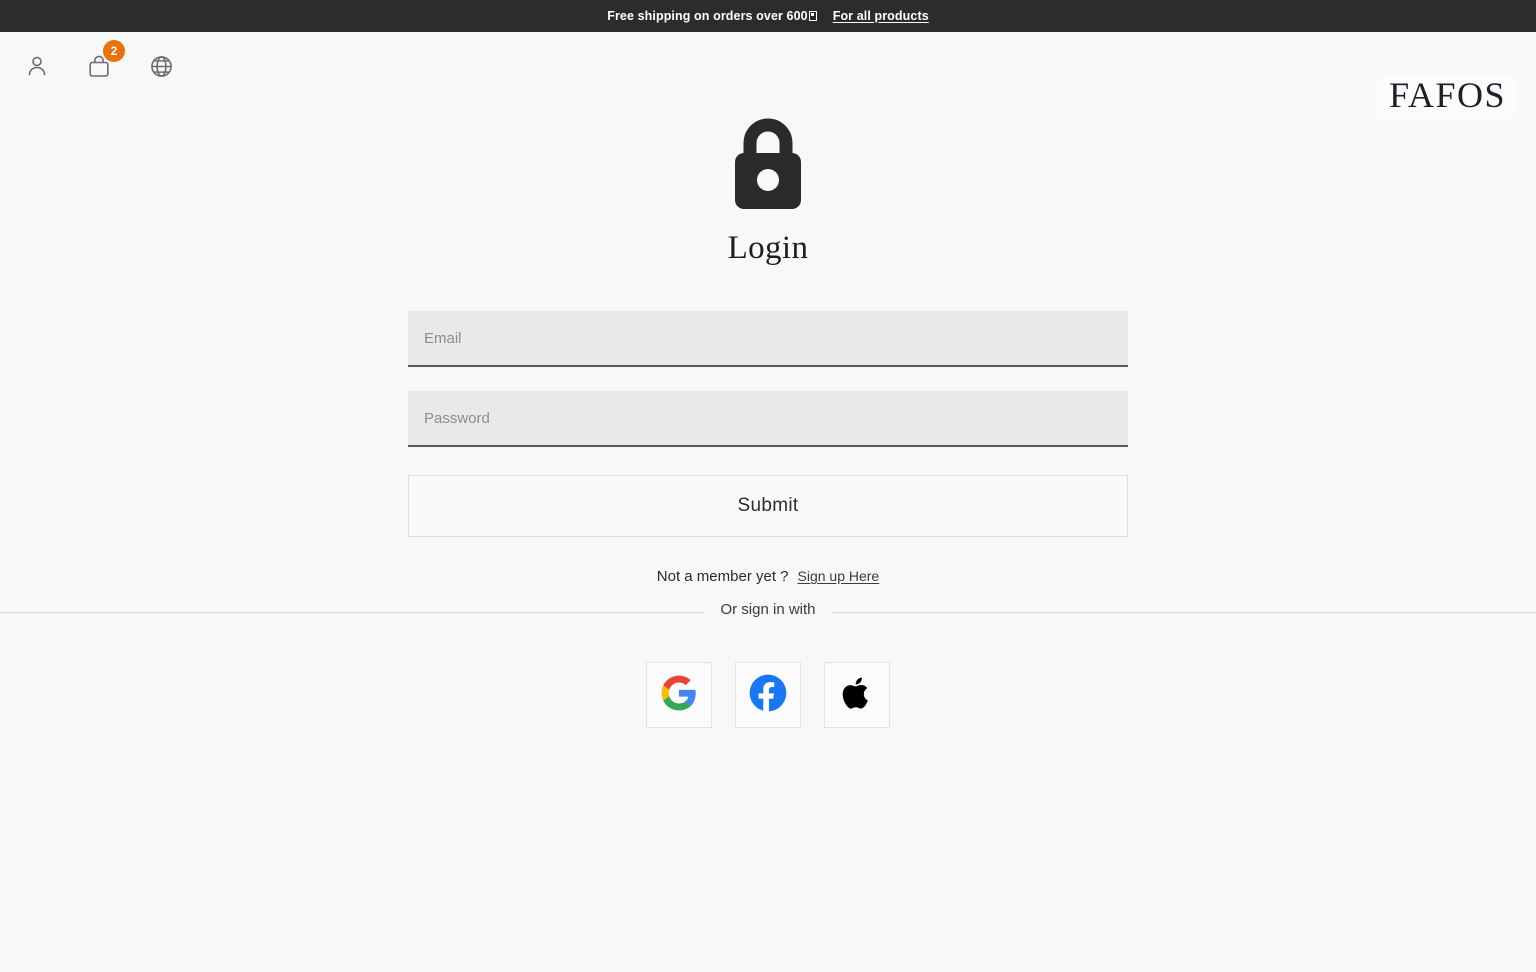  I want to click on announcement-link: For all products, so click(881, 16).